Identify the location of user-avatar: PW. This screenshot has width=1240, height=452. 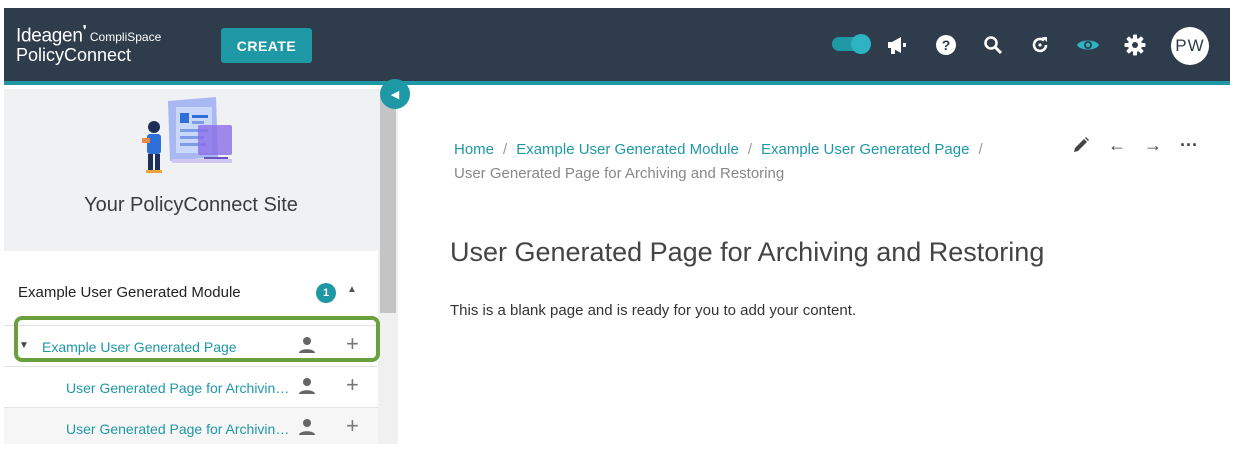
(1190, 46).